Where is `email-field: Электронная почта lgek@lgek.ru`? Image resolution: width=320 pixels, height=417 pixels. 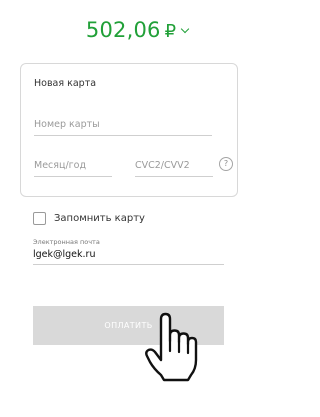
email-field: Электронная почта lgek@lgek.ru is located at coordinates (128, 251).